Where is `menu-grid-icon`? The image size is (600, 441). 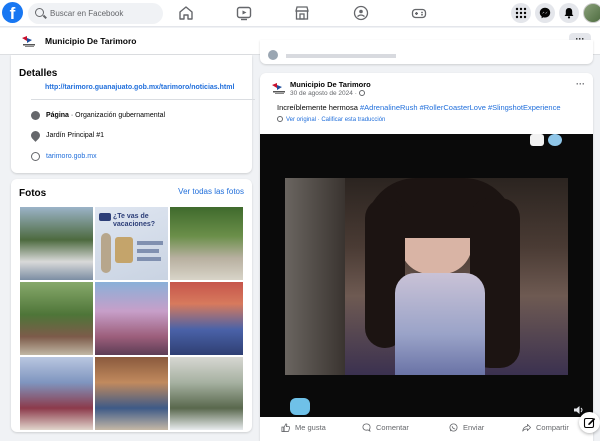 menu-grid-icon is located at coordinates (521, 13).